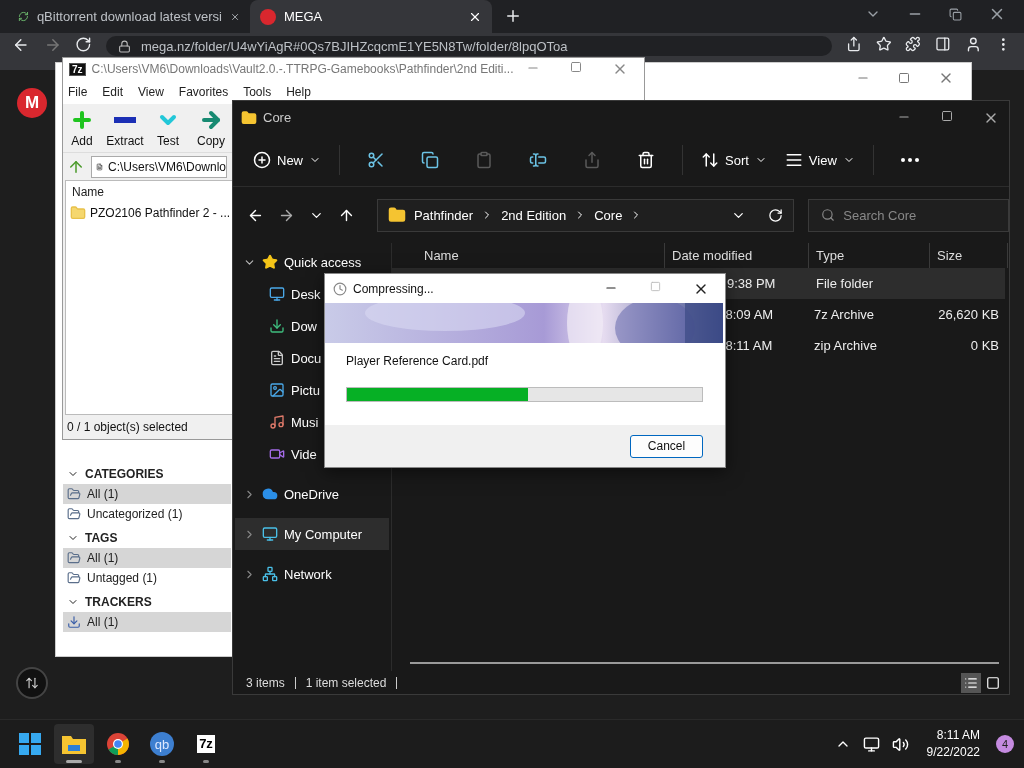 The height and width of the screenshot is (768, 1024). What do you see at coordinates (953, 752) in the screenshot?
I see `date-text: 9/22/2022` at bounding box center [953, 752].